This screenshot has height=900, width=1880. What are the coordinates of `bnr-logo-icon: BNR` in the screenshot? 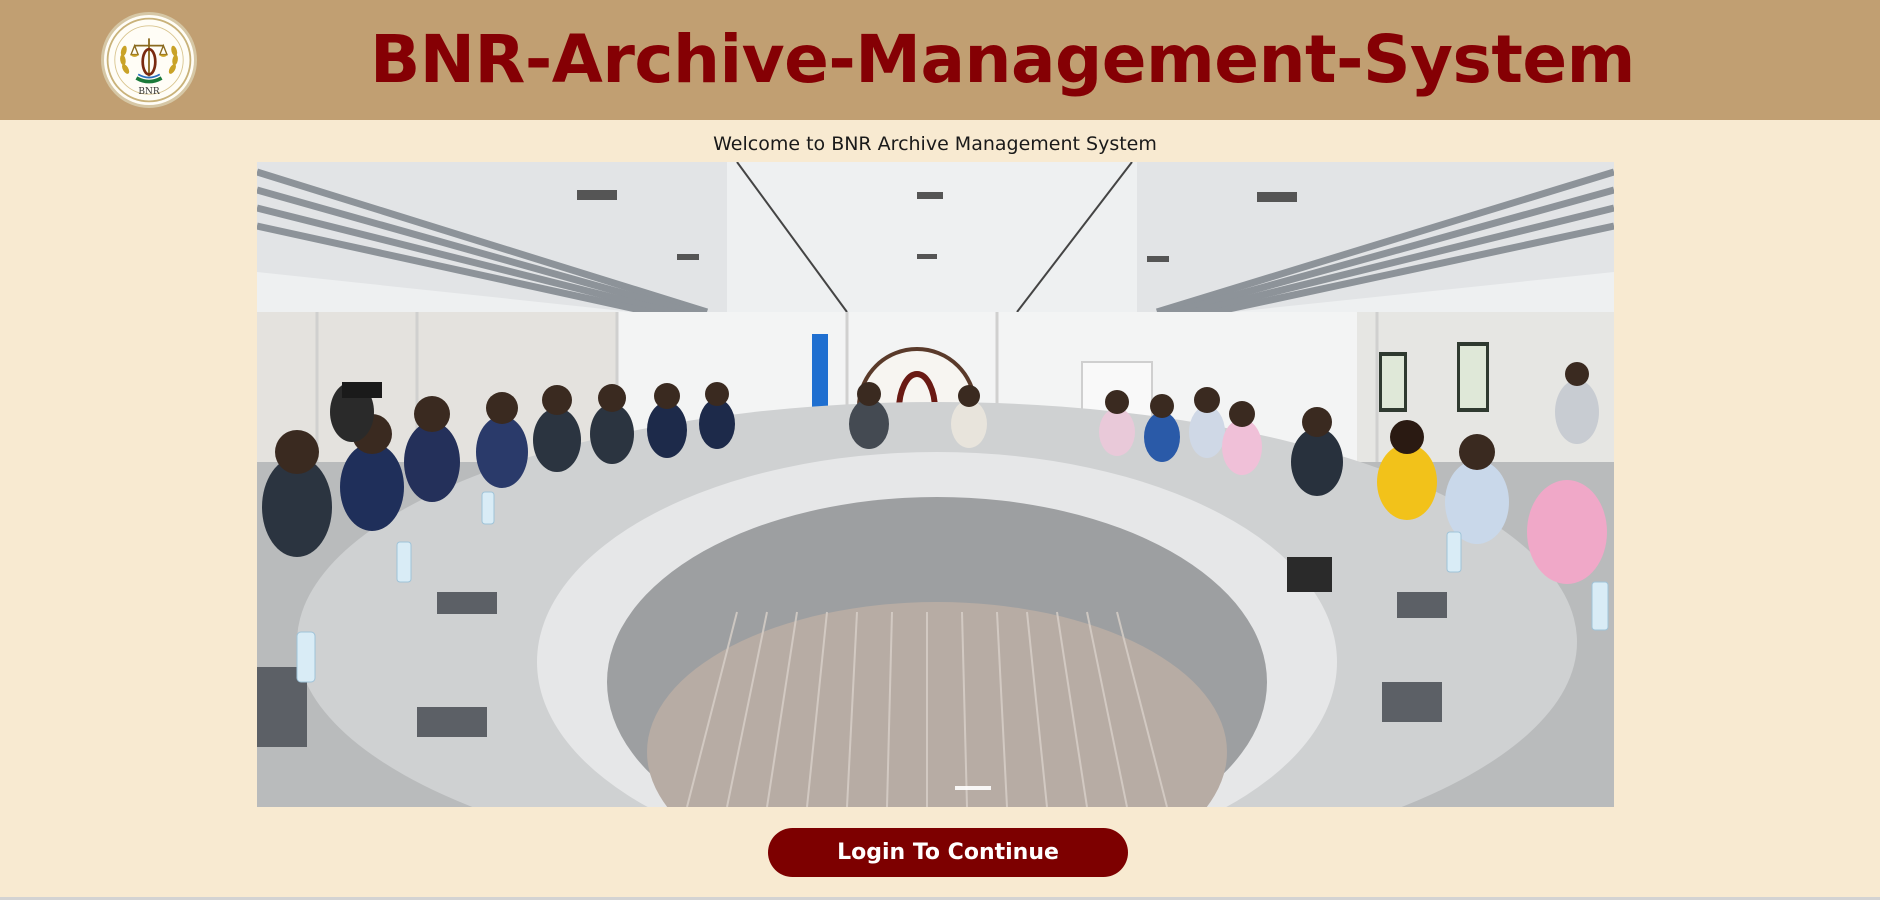 It's located at (149, 60).